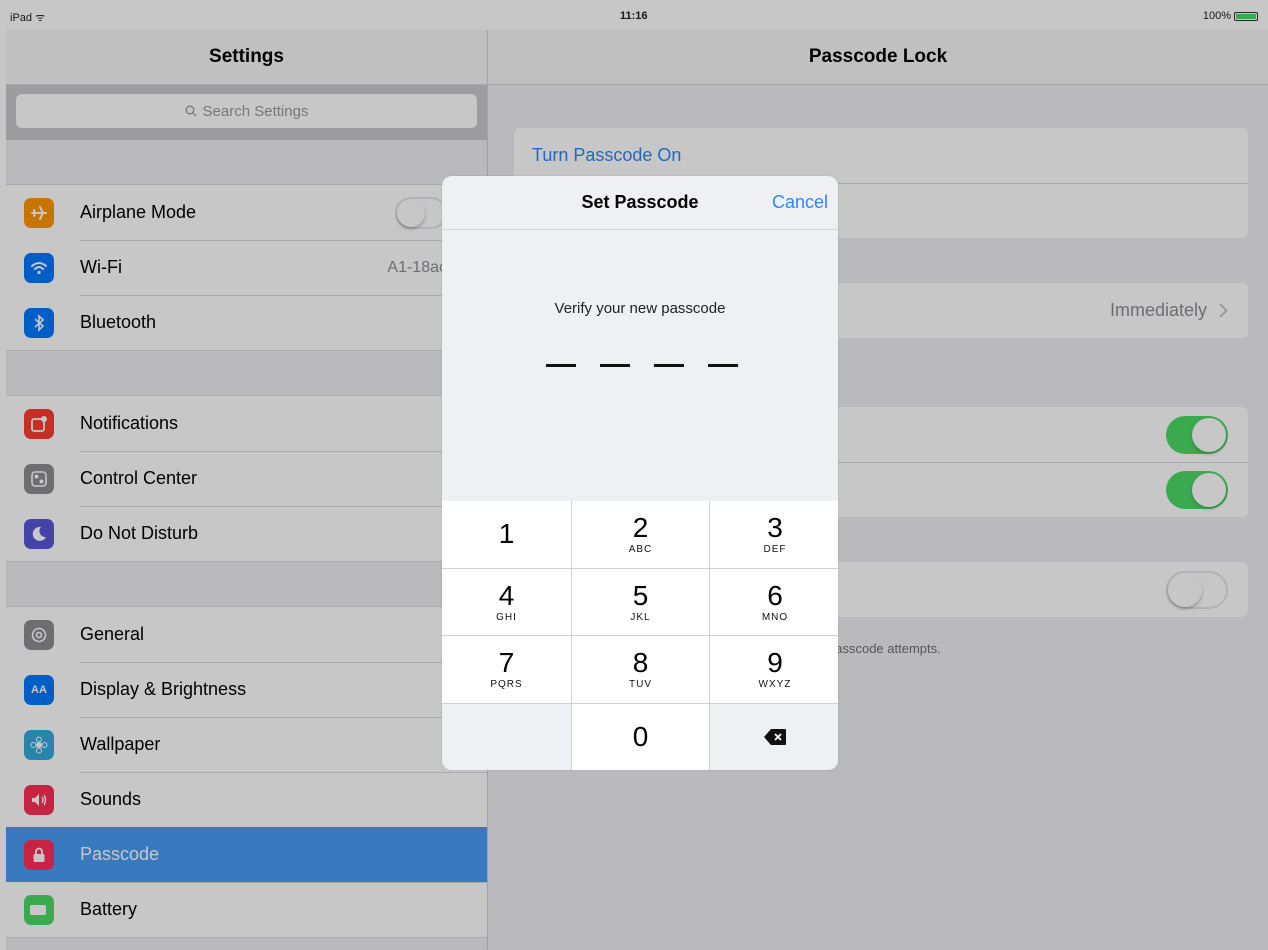 The height and width of the screenshot is (950, 1268). I want to click on modal-header: Set Passcode Cancel, so click(640, 203).